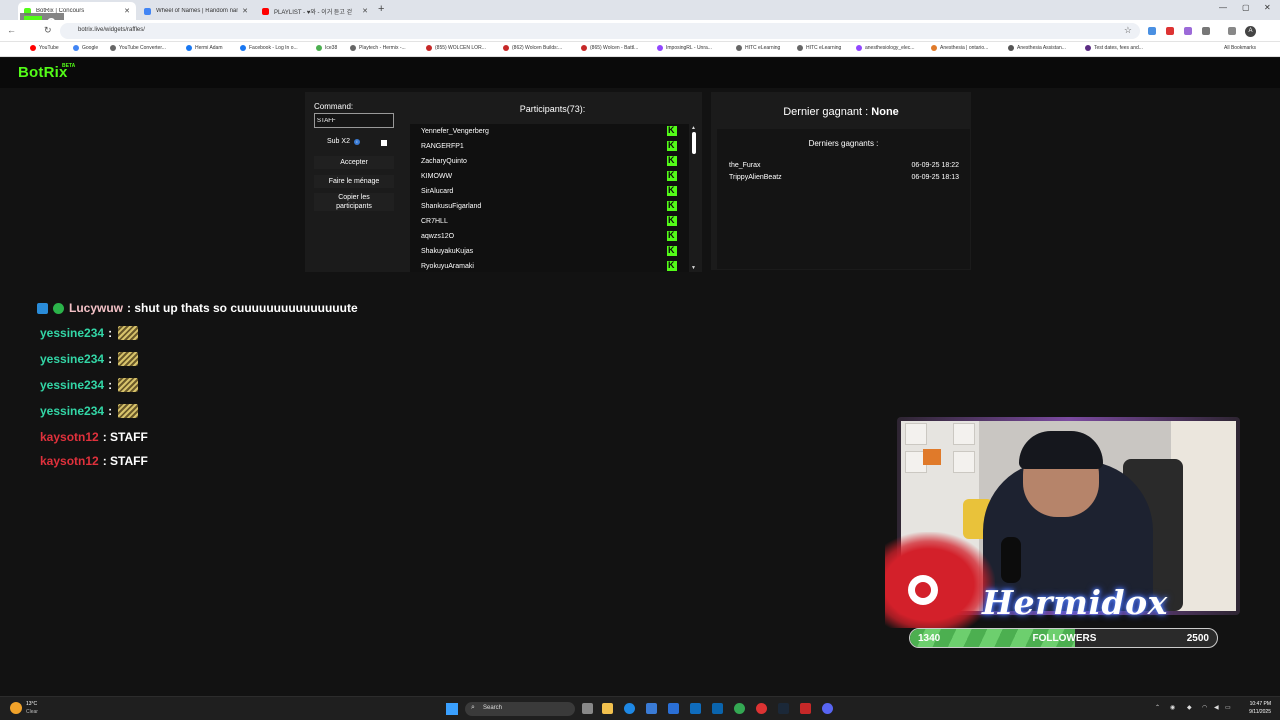  I want to click on store-icon, so click(651, 708).